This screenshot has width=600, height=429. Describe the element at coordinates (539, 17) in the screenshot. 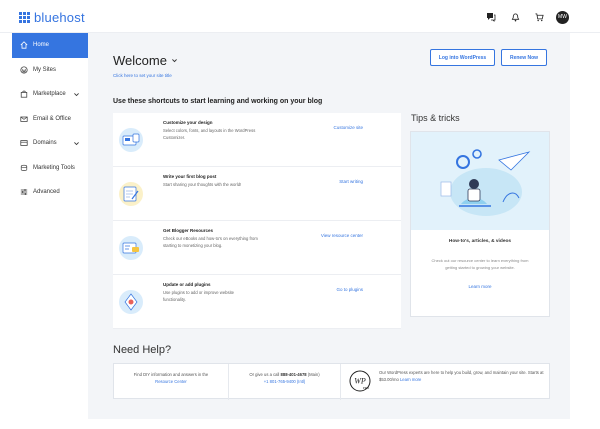

I see `cart-icon` at that location.